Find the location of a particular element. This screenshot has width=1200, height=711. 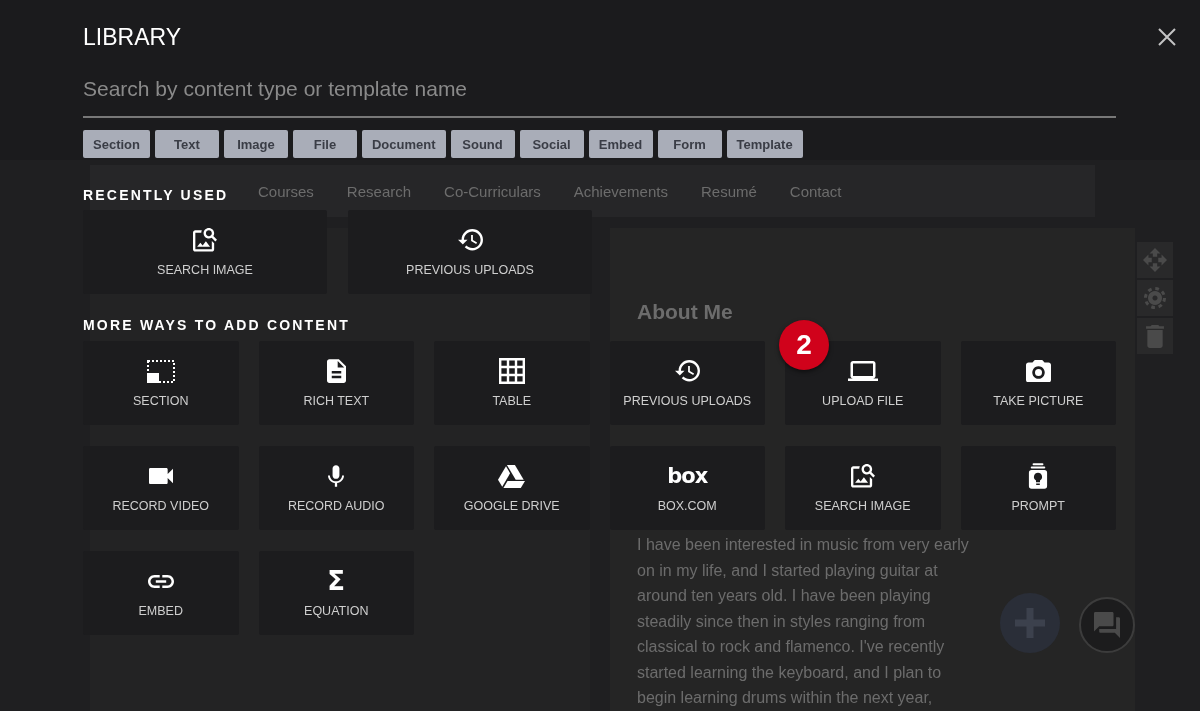

content-tile: box BOX.COM is located at coordinates (687, 488).